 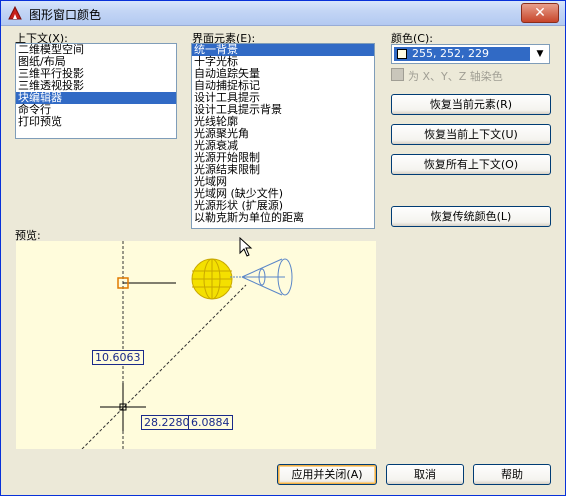 I want to click on mouse-pointer-icon, so click(x=246, y=247).